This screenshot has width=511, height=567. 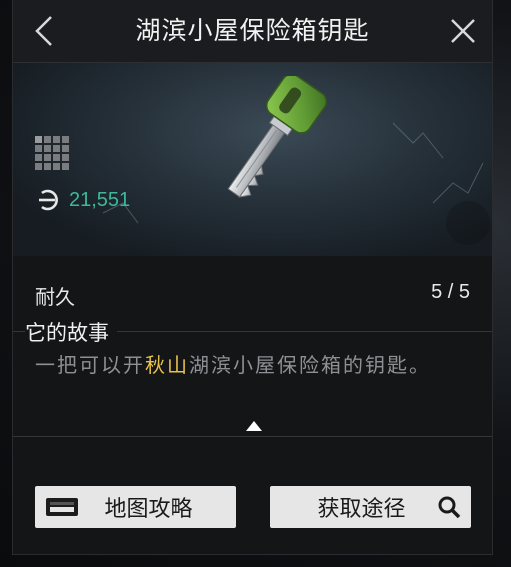 I want to click on grid-size-icon, so click(x=55, y=156).